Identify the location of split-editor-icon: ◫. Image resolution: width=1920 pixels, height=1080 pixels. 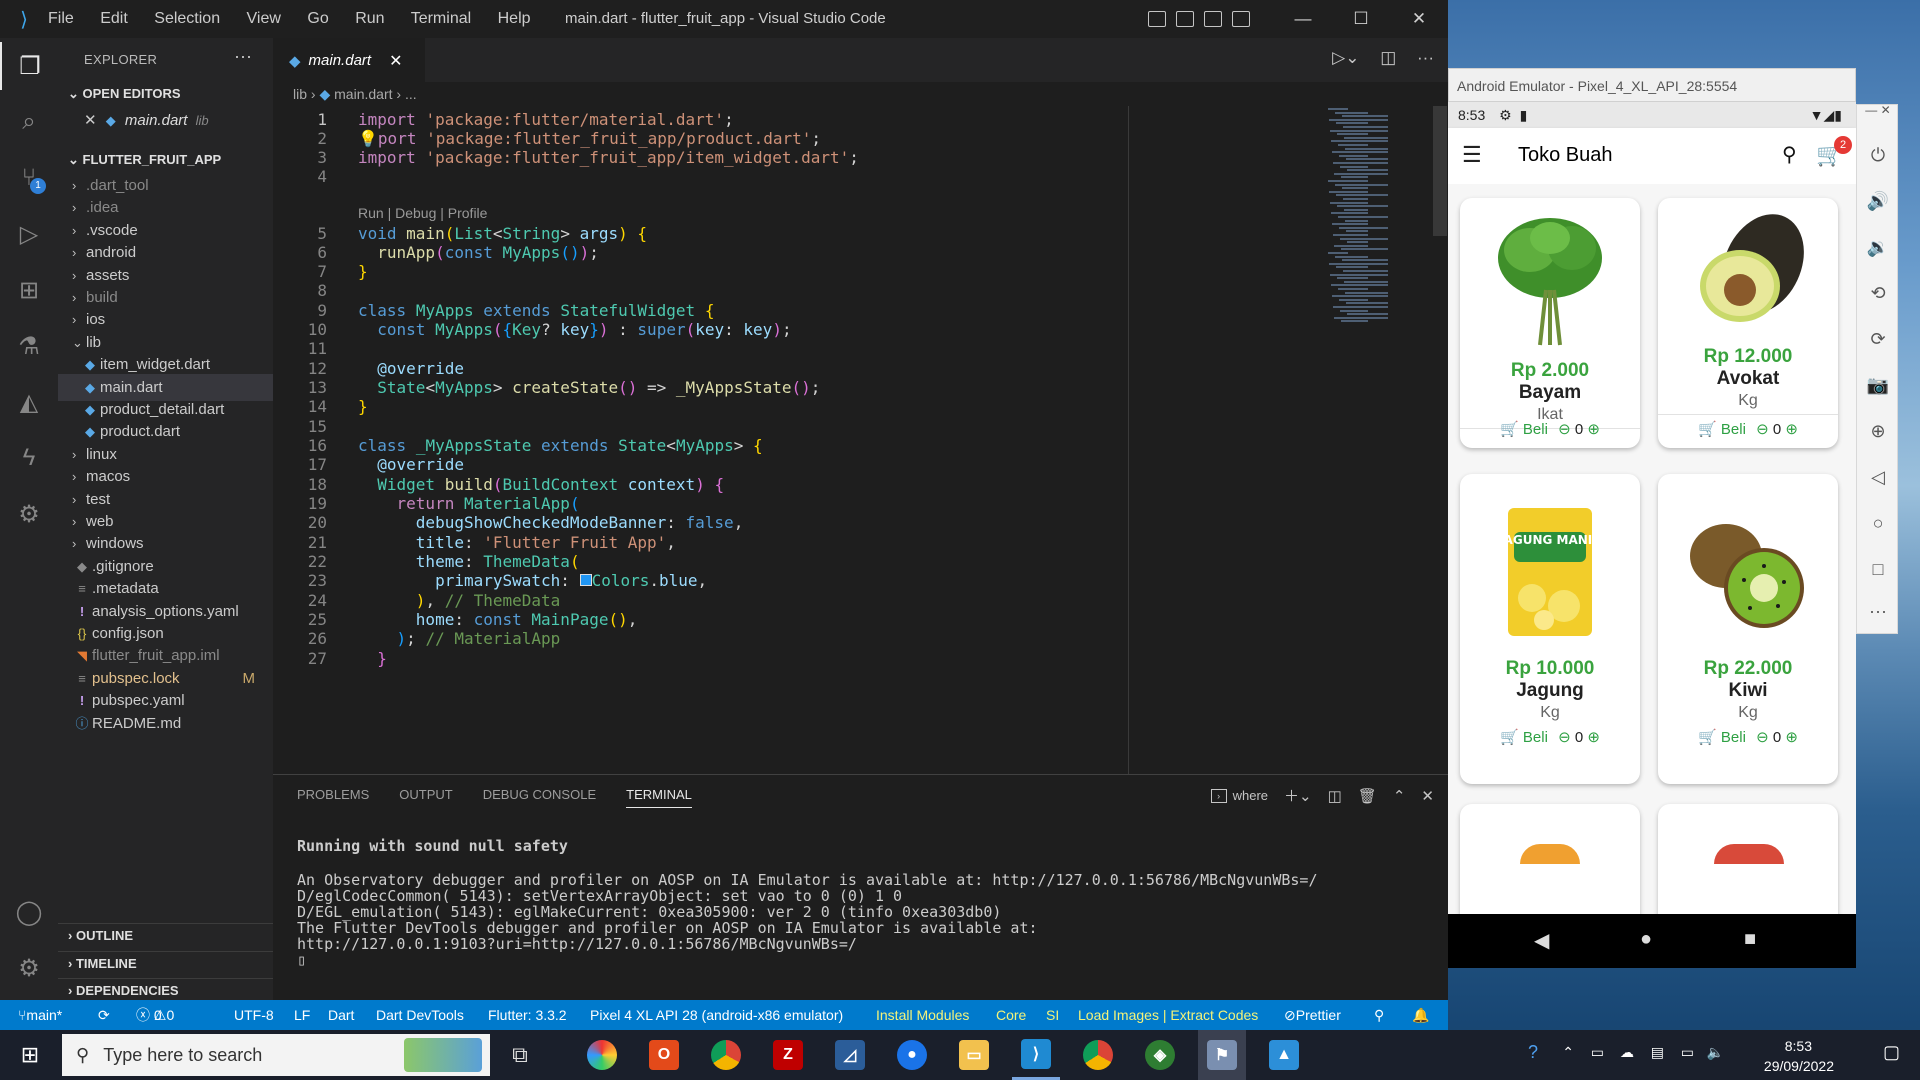
(1388, 57).